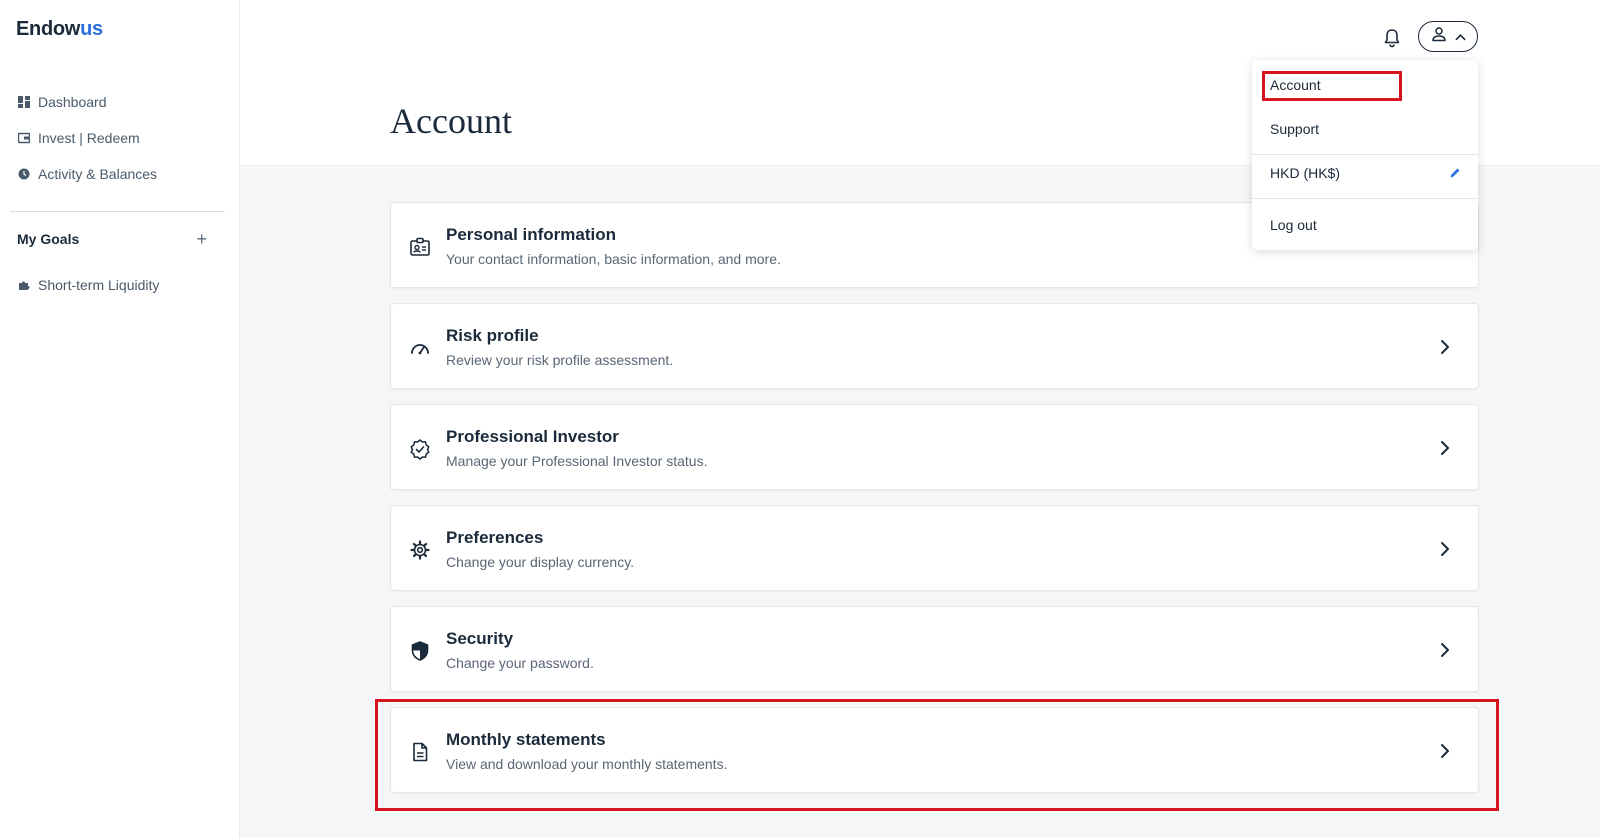 The height and width of the screenshot is (838, 1600). What do you see at coordinates (24, 285) in the screenshot?
I see `puzzle-icon` at bounding box center [24, 285].